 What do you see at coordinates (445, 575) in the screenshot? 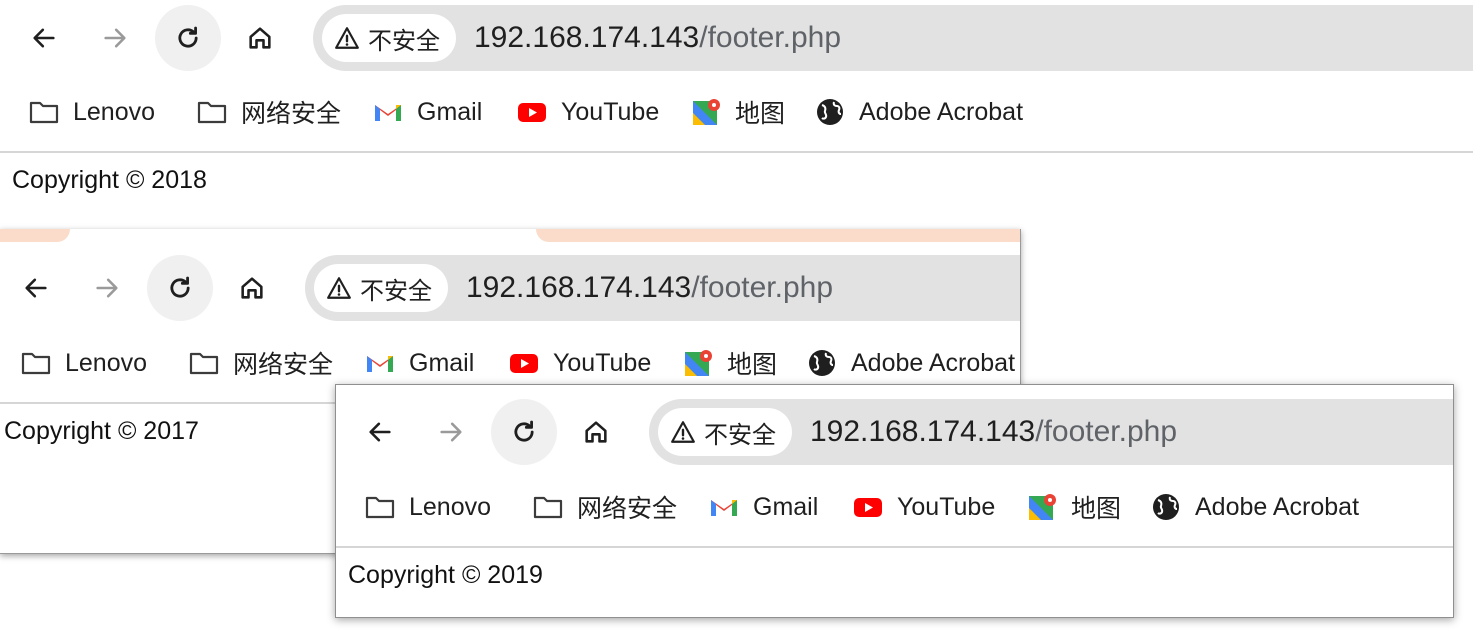
I see `footer-copyright: Copyright © 2019` at bounding box center [445, 575].